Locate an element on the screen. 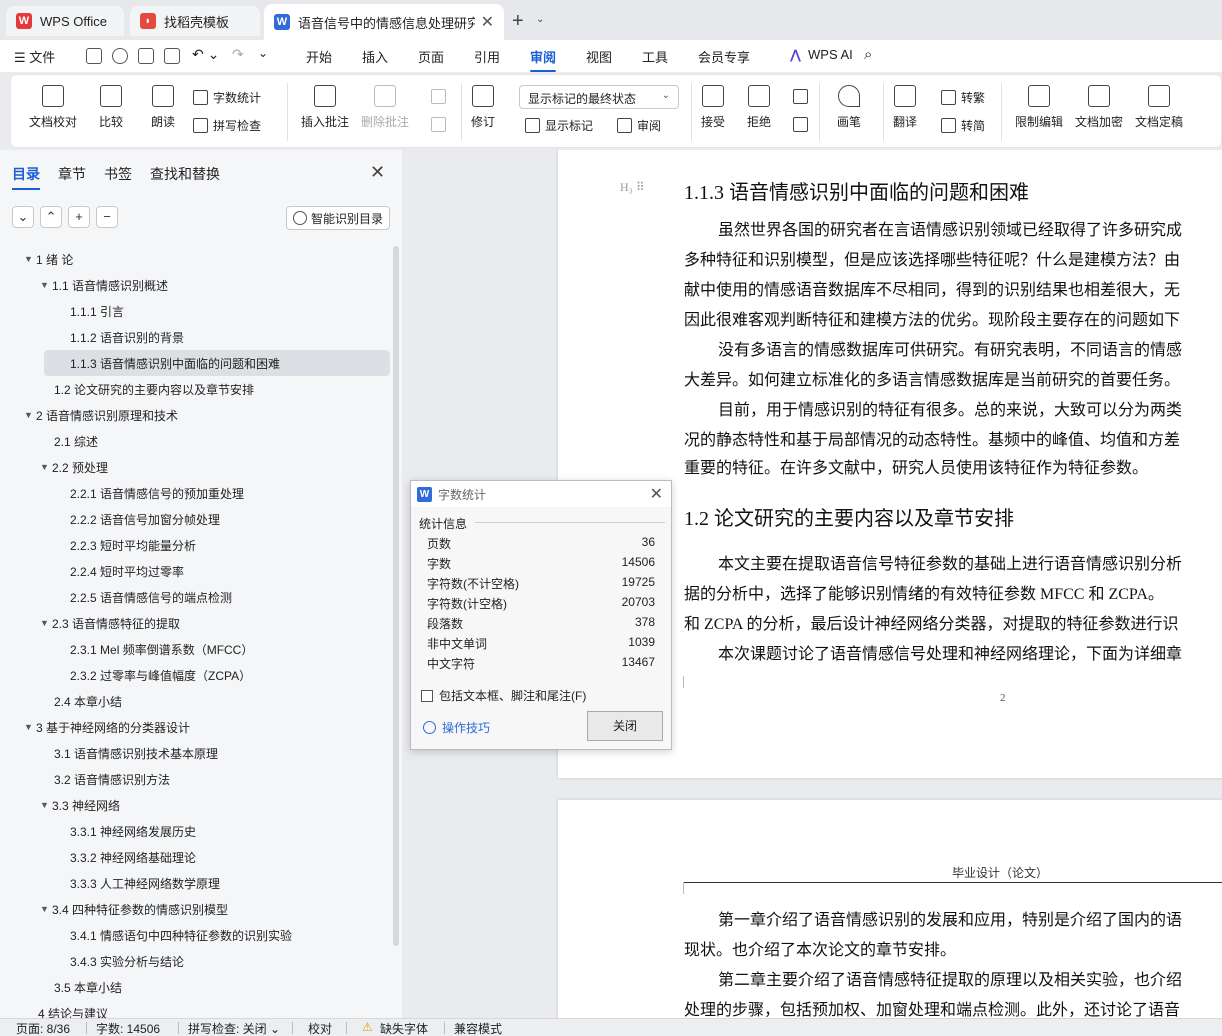 Image resolution: width=1222 pixels, height=1036 pixels. menu-view: 视图 is located at coordinates (599, 56).